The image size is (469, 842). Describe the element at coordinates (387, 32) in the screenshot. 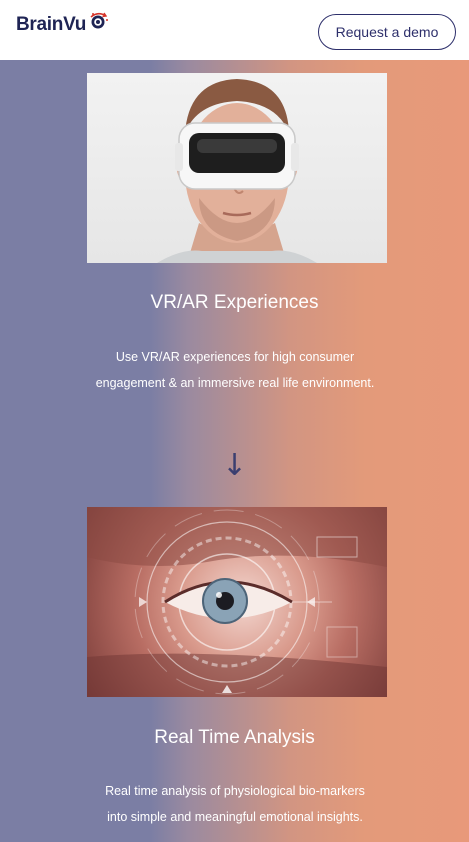

I see `request-demo-button: Request a demo` at that location.